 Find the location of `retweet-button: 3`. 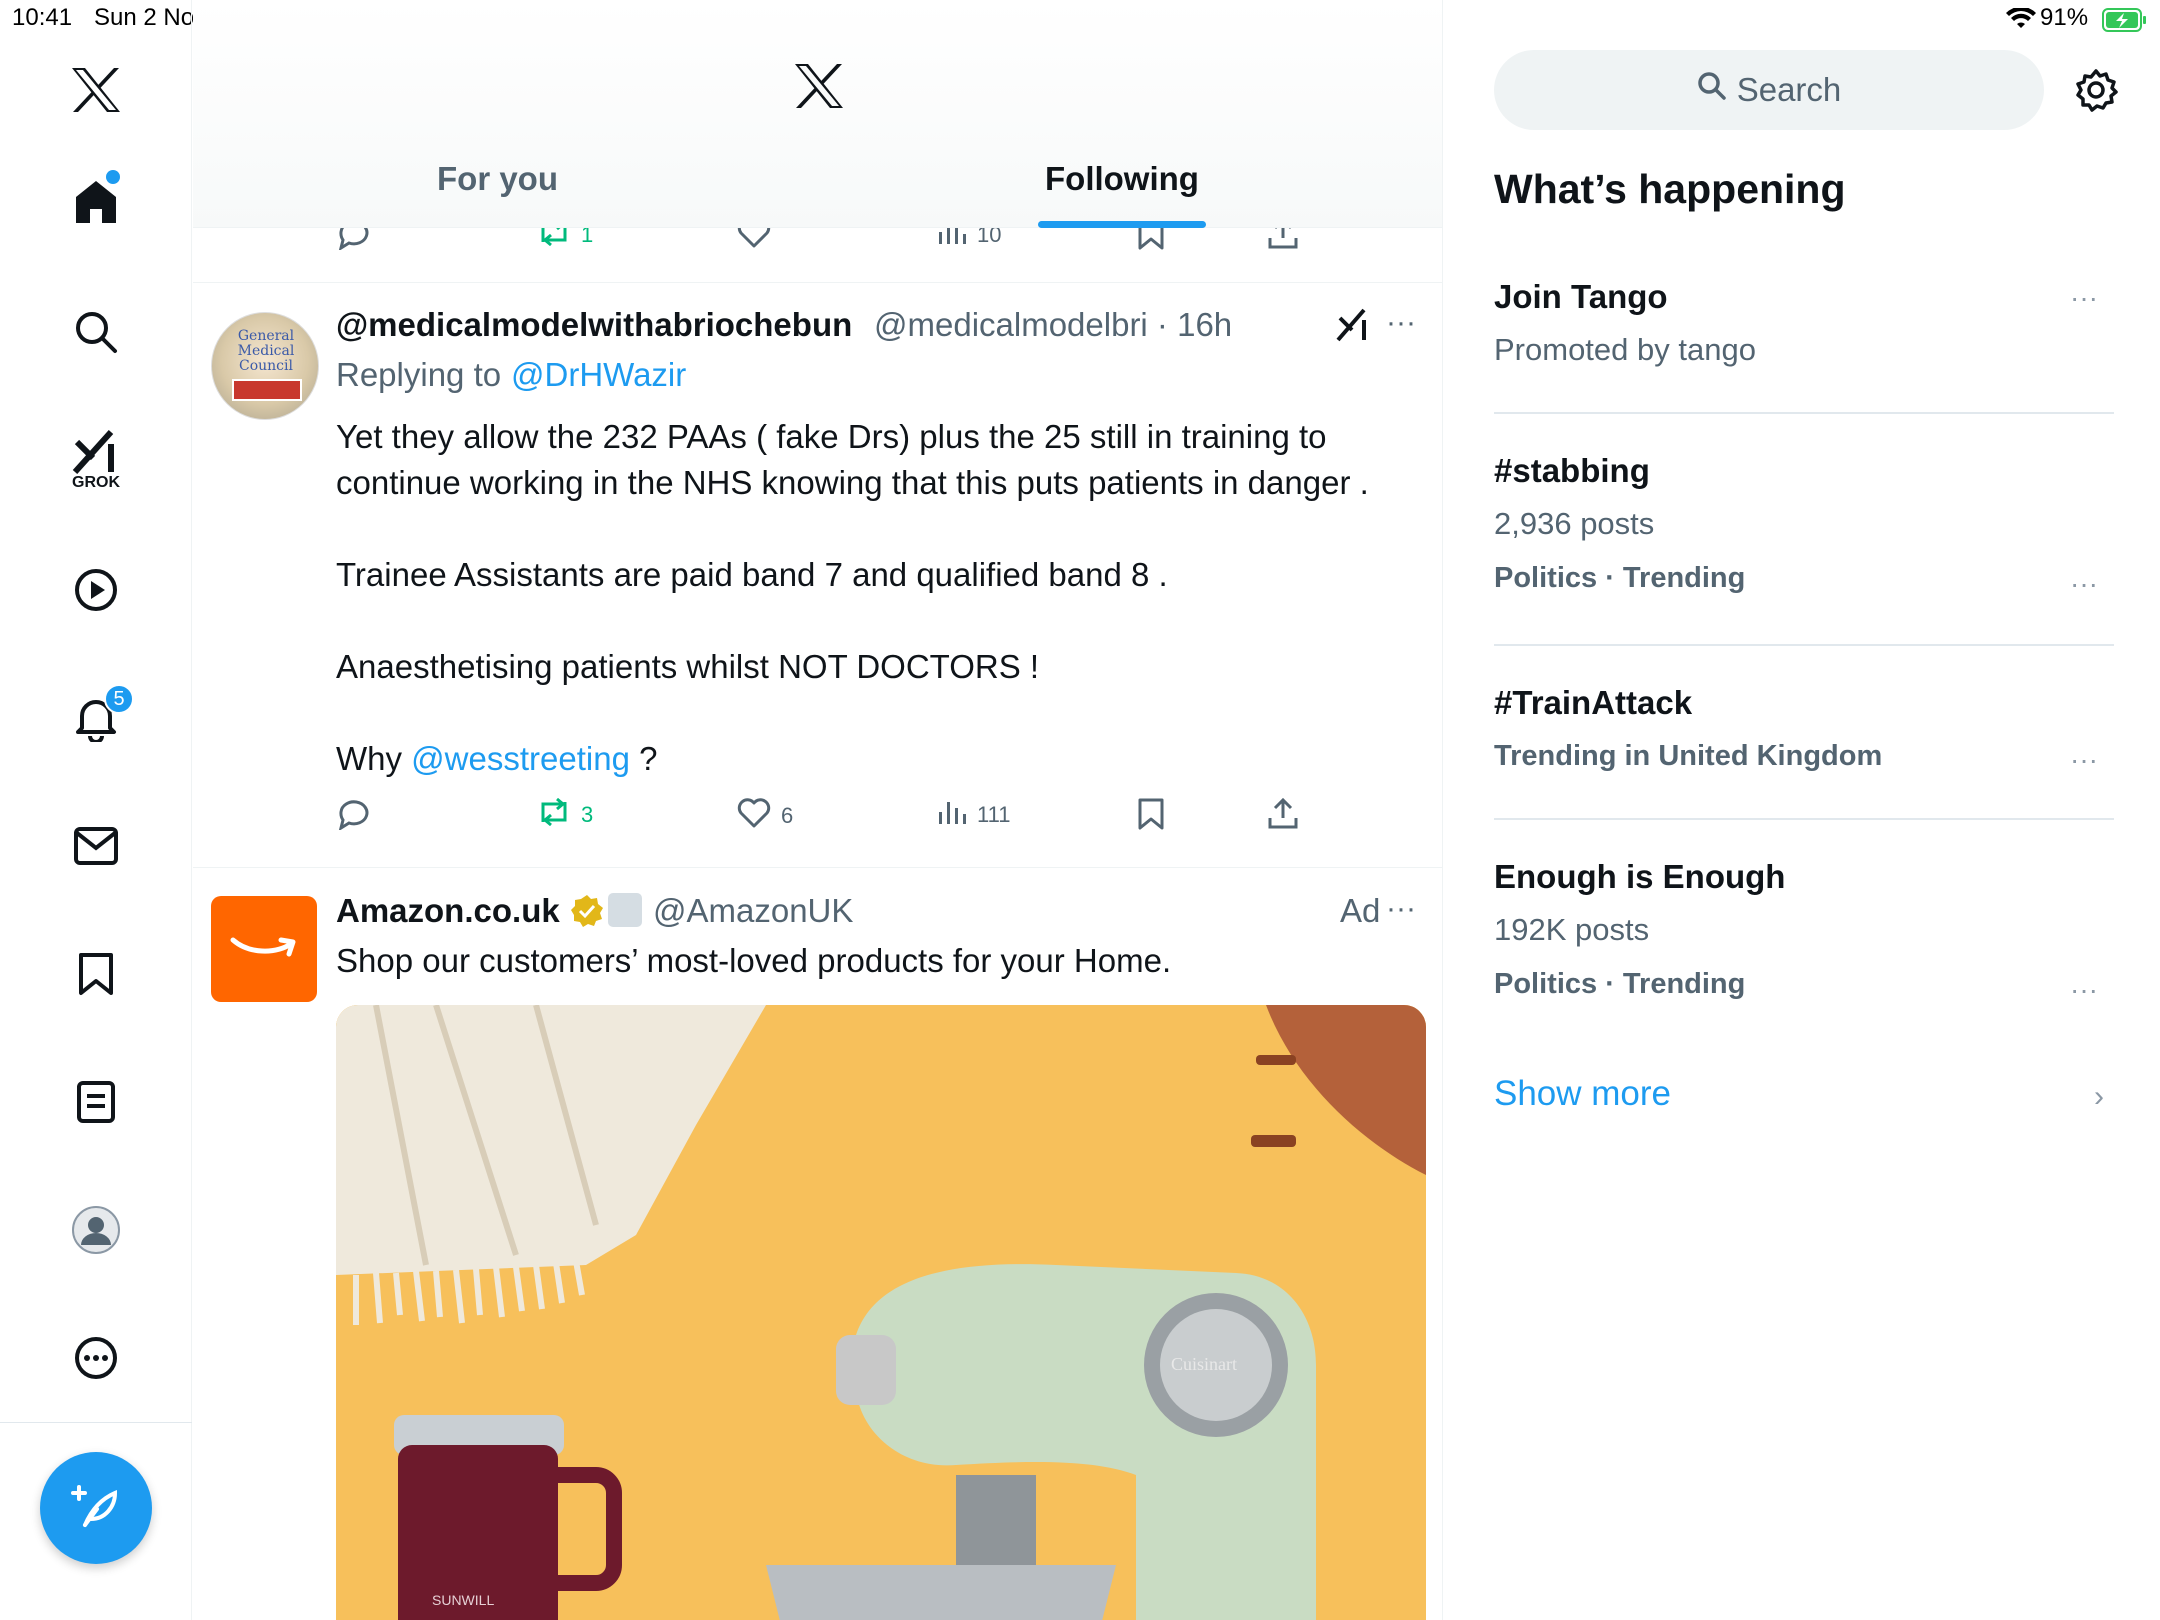

retweet-button: 3 is located at coordinates (565, 814).